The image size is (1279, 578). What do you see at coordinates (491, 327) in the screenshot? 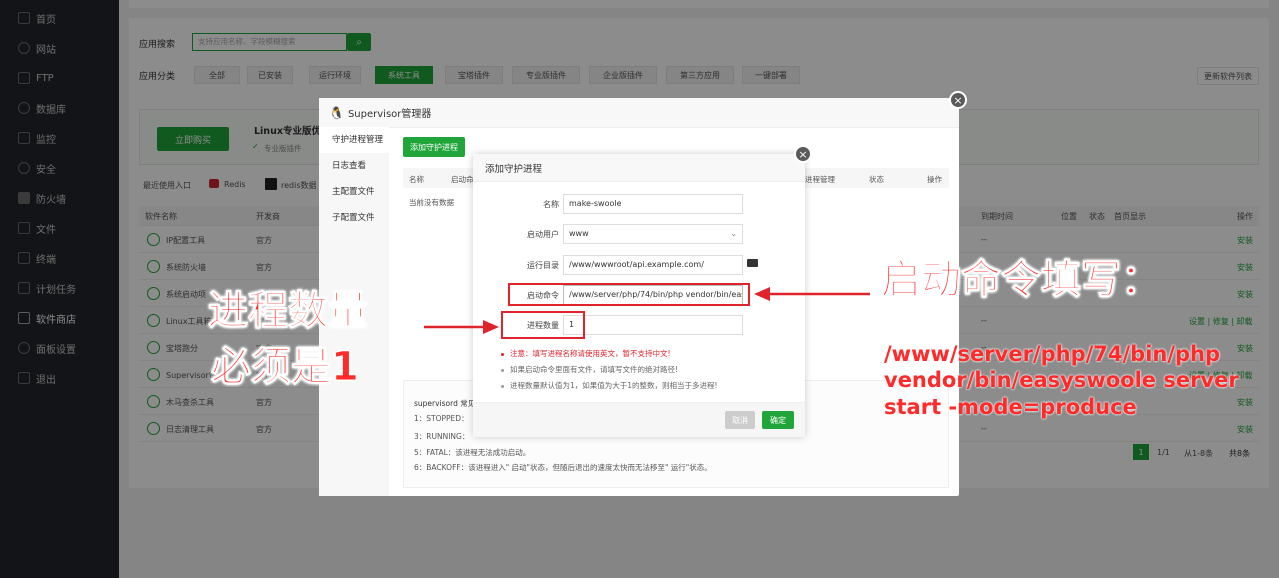
I see `arrow-head-count` at bounding box center [491, 327].